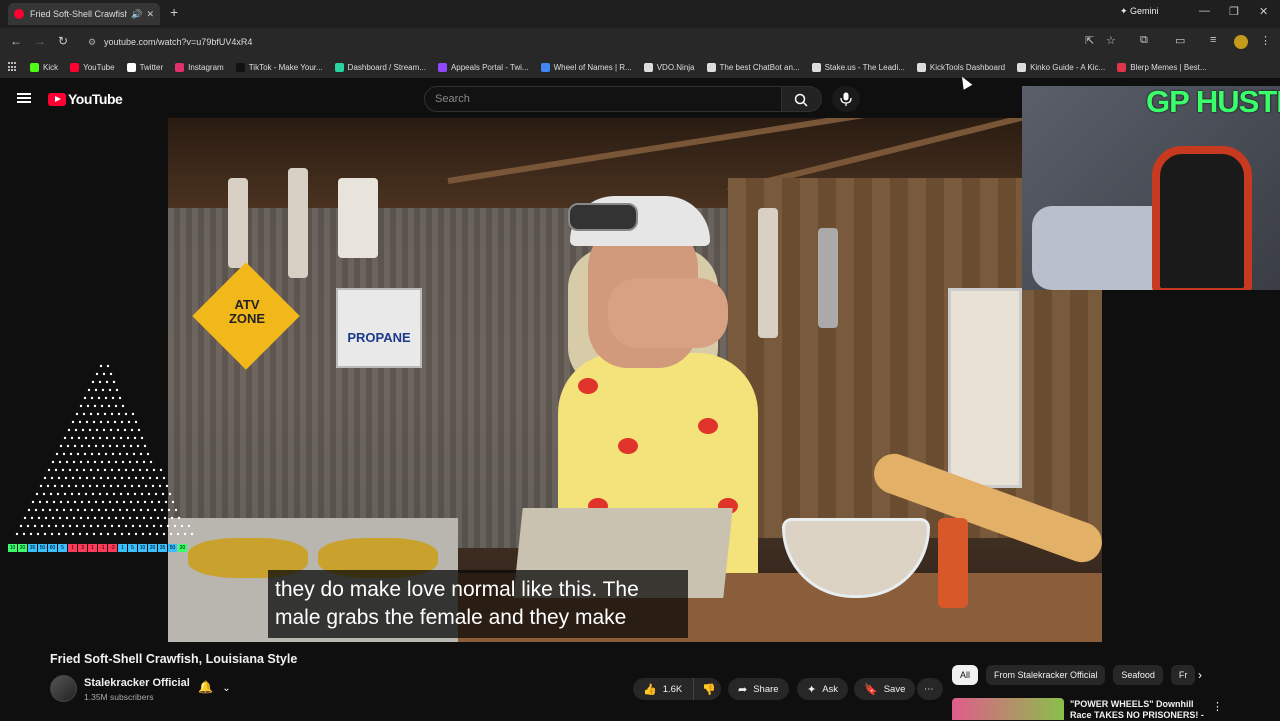 The width and height of the screenshot is (1280, 721). Describe the element at coordinates (965, 675) in the screenshot. I see `filter-chip: All` at that location.